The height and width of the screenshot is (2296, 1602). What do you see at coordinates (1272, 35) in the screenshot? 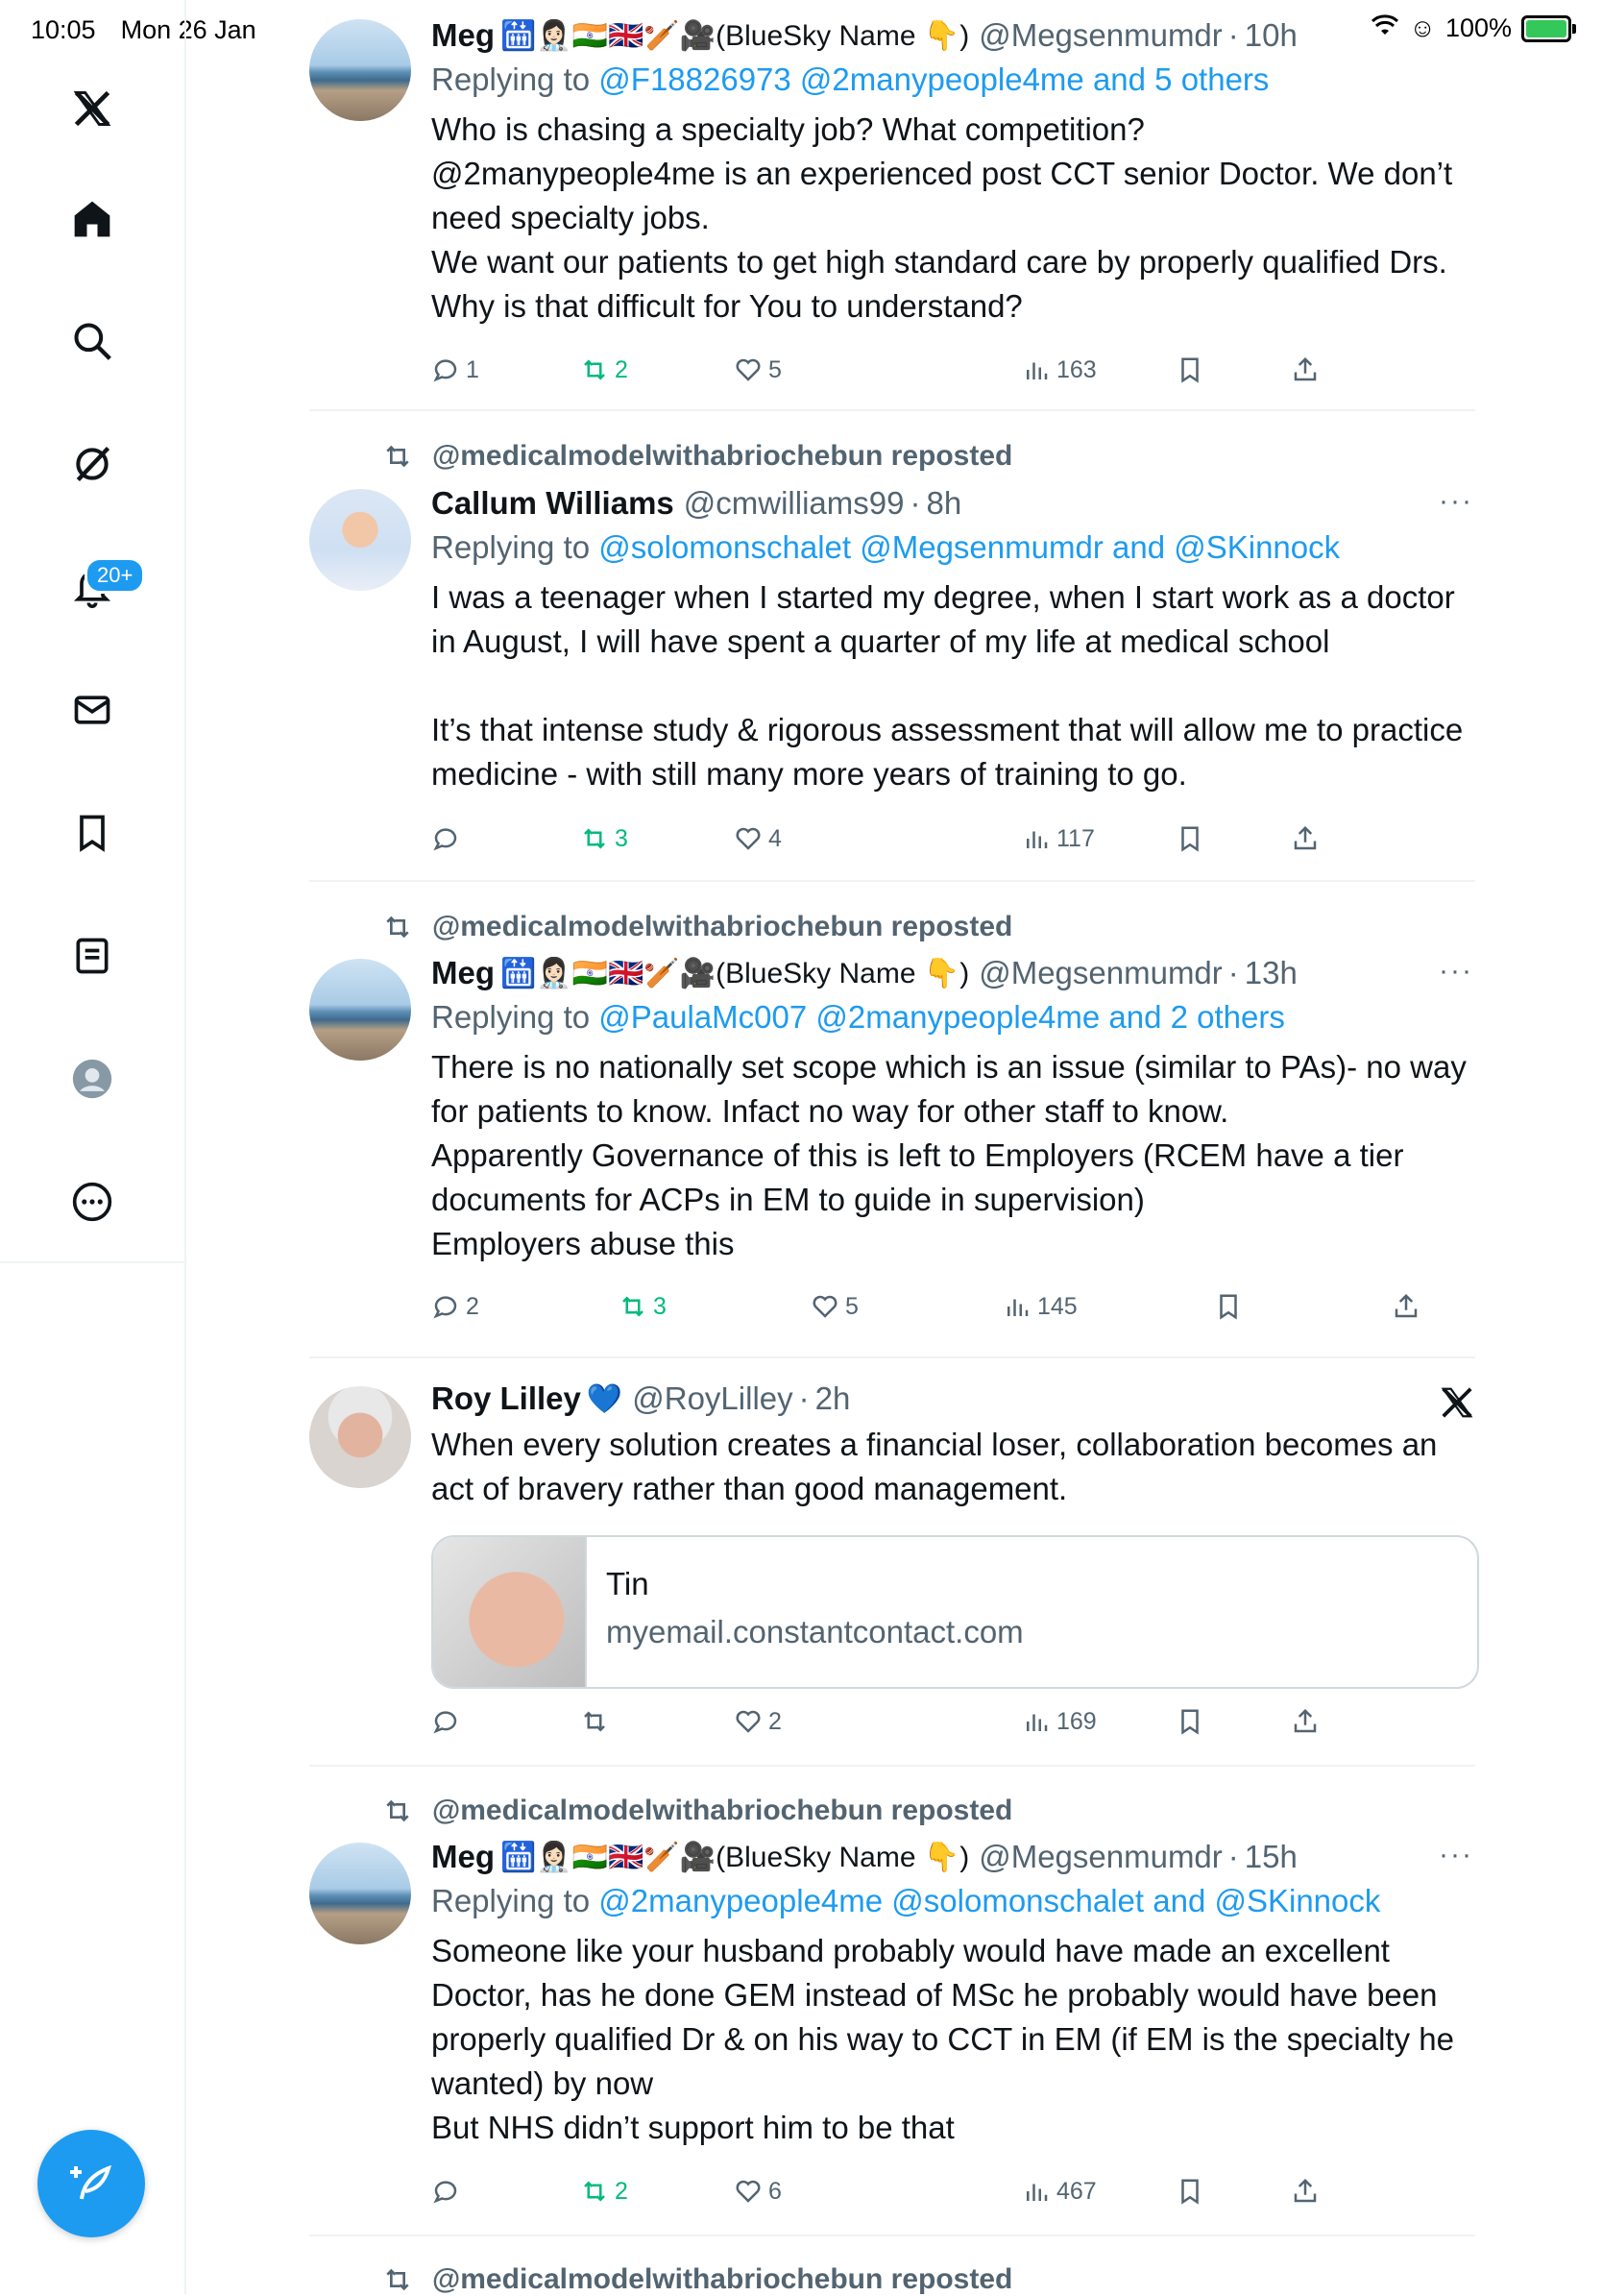
I see `tweet-time: 10h` at bounding box center [1272, 35].